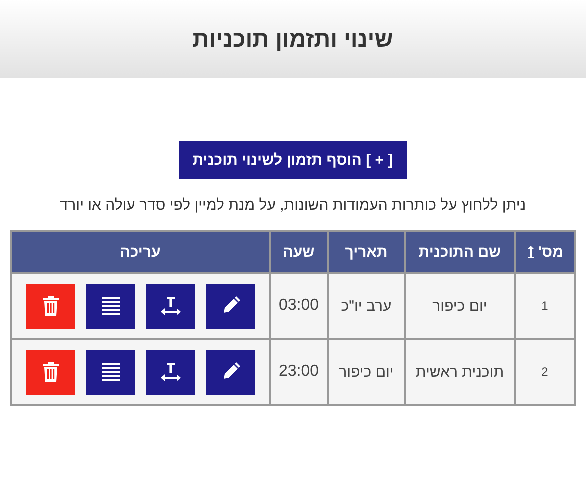  I want to click on table-cell: ערב יו"כ, so click(366, 306).